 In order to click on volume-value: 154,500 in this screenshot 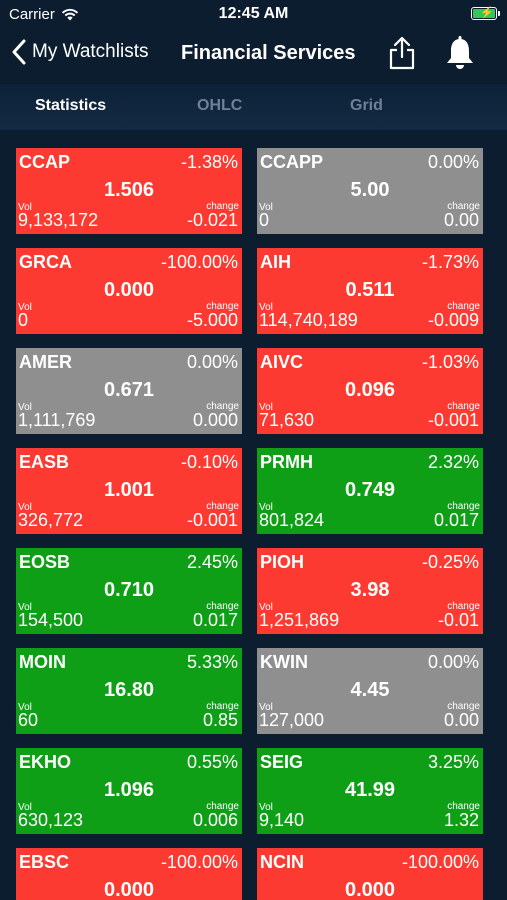, I will do `click(51, 620)`.